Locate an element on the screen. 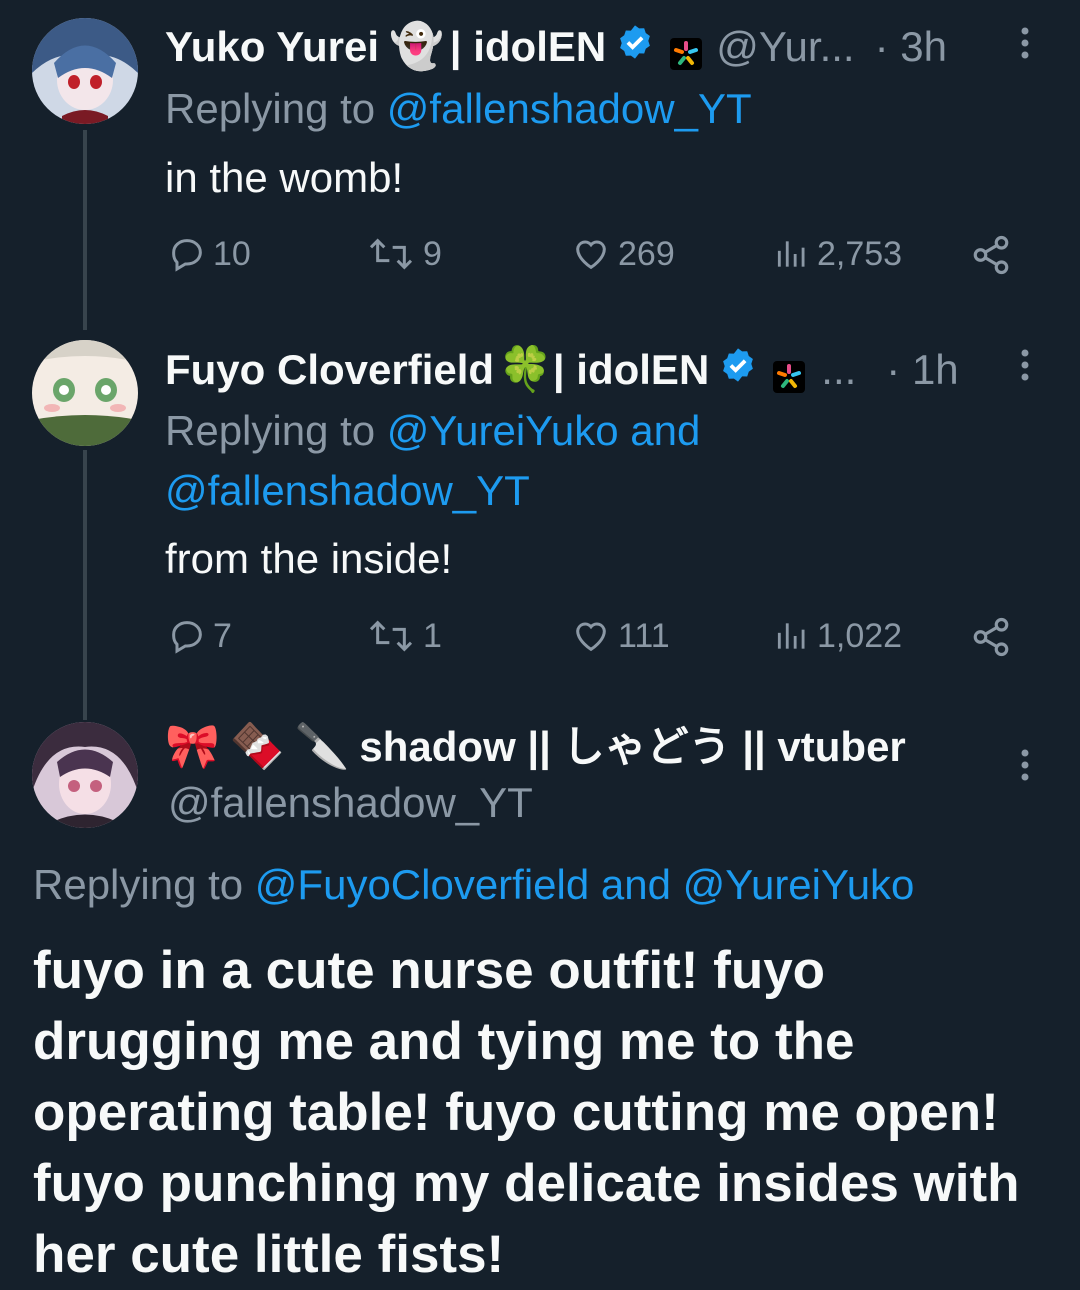 This screenshot has width=1080, height=1290. reply-count: 10 is located at coordinates (232, 253).